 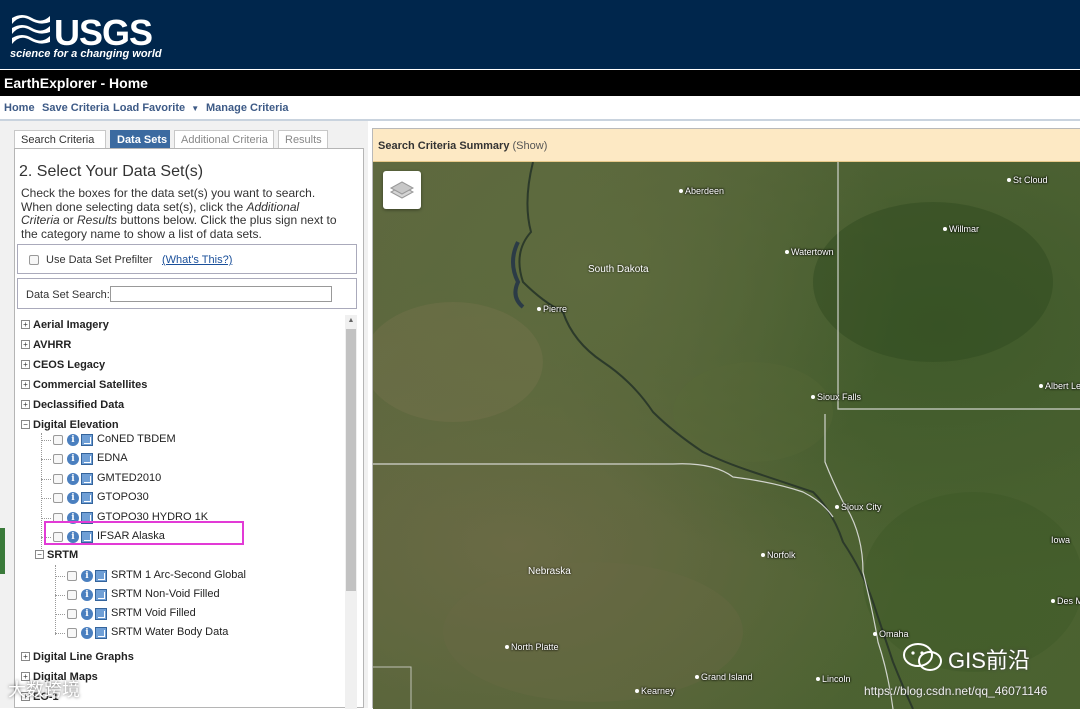 I want to click on dataset-label: SRTM Void Filled, so click(x=153, y=613).